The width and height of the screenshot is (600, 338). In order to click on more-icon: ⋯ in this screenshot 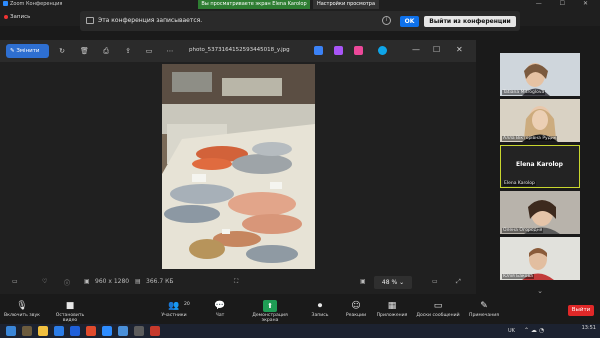, I will do `click(170, 51)`.